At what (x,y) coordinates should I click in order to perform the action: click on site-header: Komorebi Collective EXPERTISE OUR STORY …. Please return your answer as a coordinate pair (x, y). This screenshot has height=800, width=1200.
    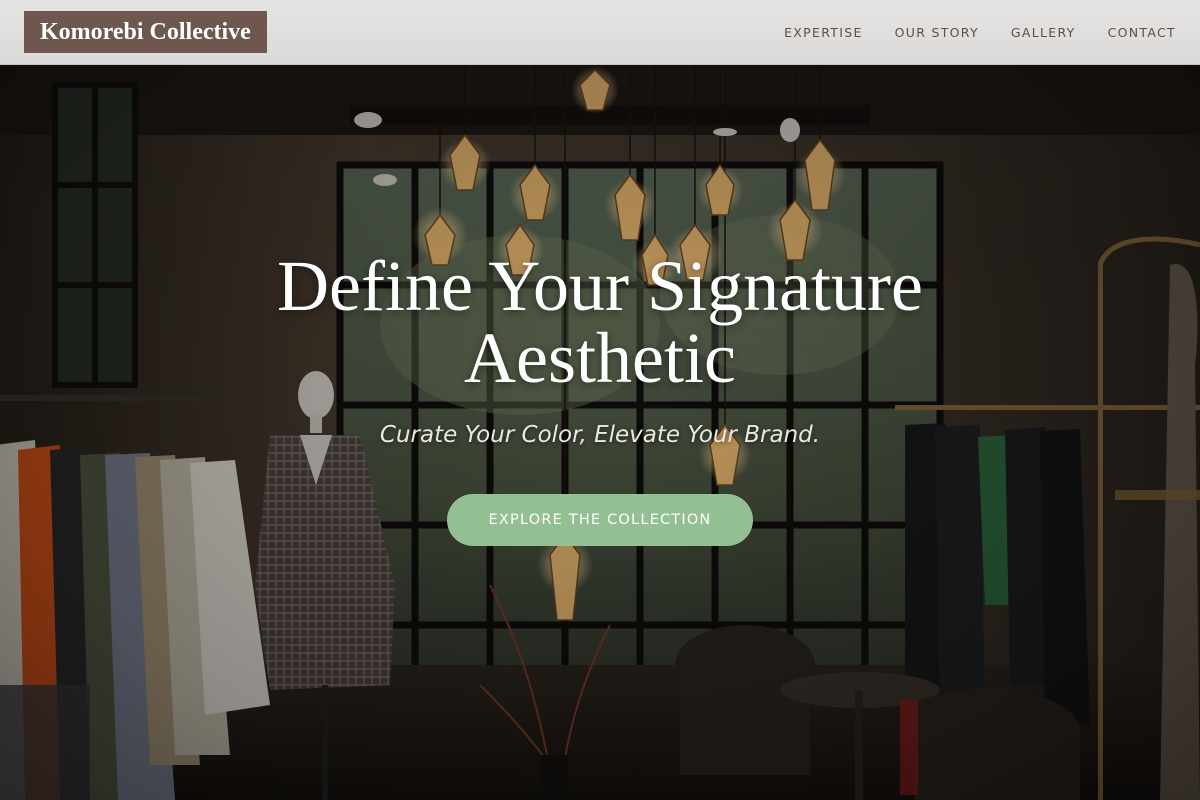
    Looking at the image, I should click on (600, 32).